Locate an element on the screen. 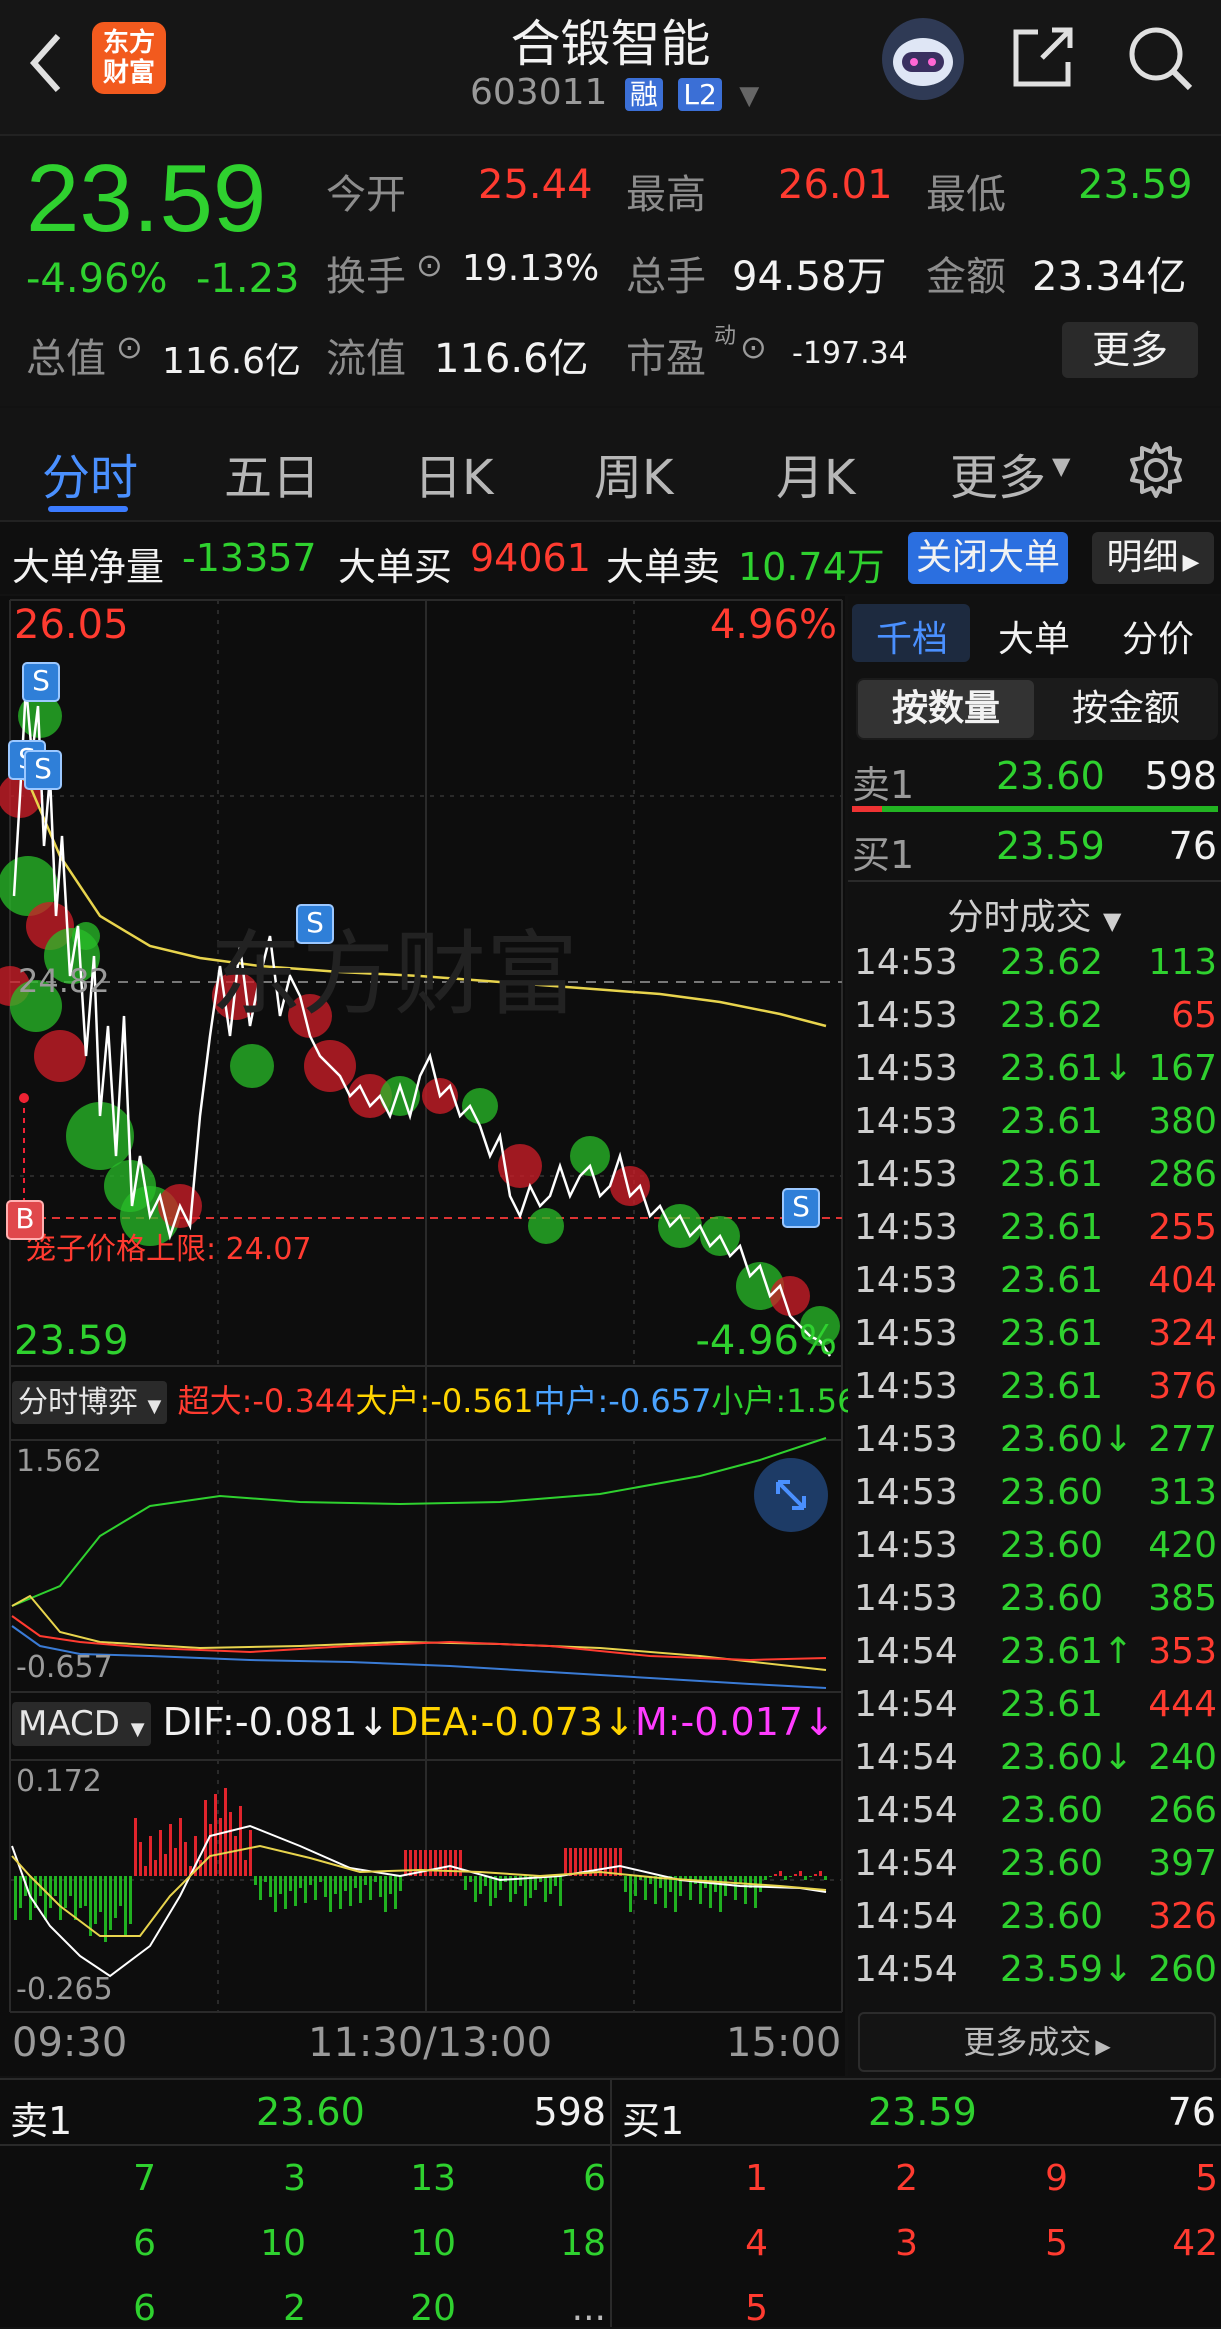  search-icon is located at coordinates (1160, 58).